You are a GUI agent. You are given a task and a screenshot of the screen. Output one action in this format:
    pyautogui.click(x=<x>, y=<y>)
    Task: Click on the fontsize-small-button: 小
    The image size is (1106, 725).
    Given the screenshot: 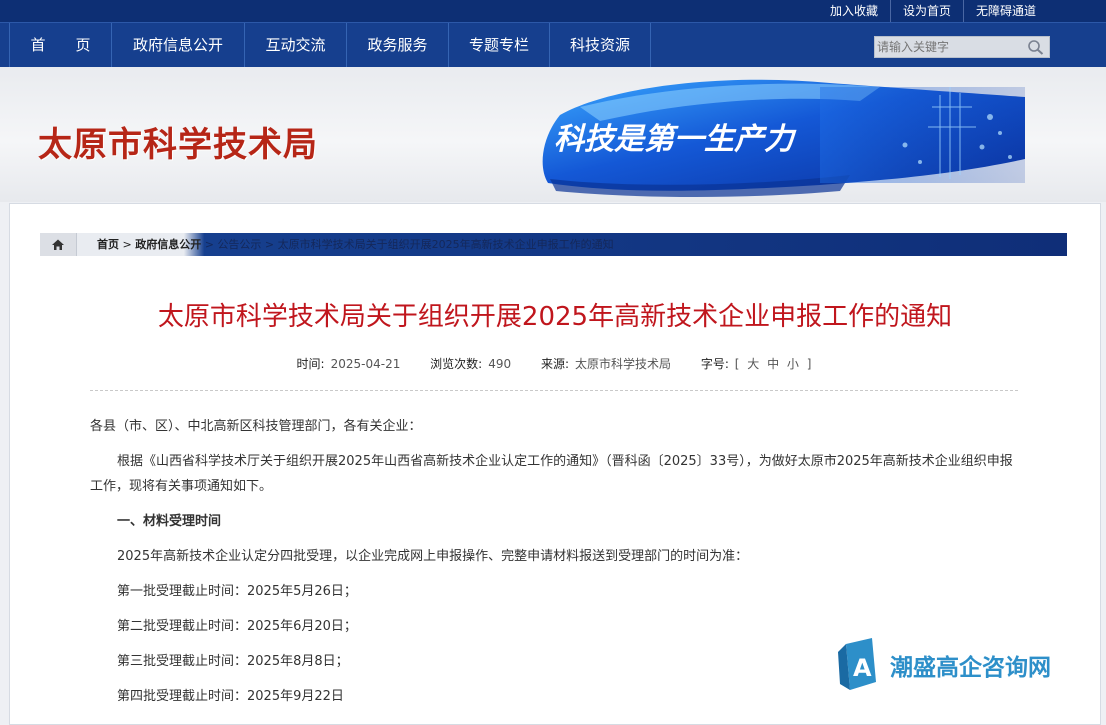 What is the action you would take?
    pyautogui.click(x=793, y=364)
    